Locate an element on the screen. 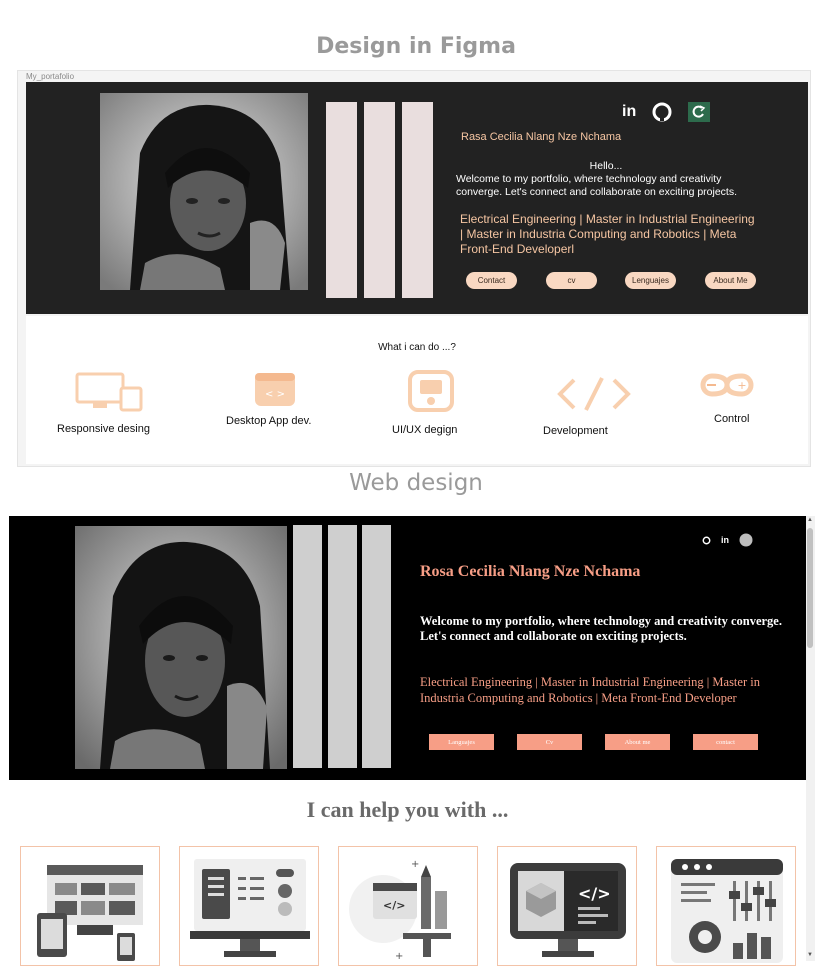 The width and height of the screenshot is (832, 972). figma-contact-button: Contact is located at coordinates (491, 280).